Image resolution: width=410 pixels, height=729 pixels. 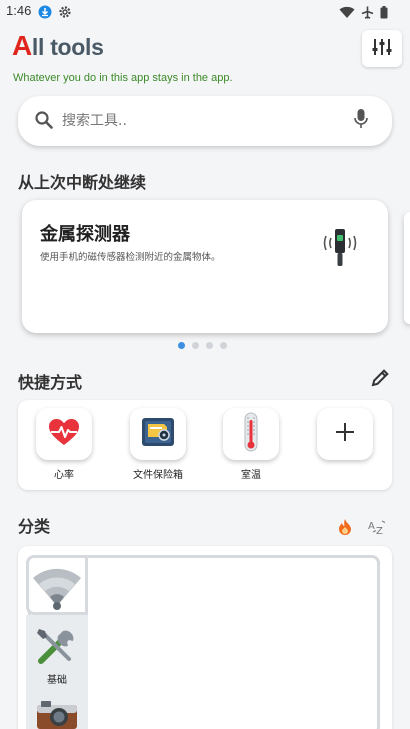 I want to click on svg-text: Z, so click(x=379, y=530).